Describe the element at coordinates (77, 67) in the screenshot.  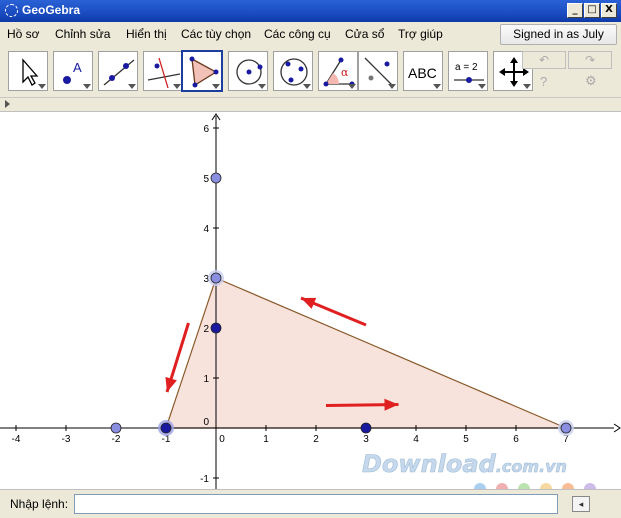
I see `point-tool-label: A` at that location.